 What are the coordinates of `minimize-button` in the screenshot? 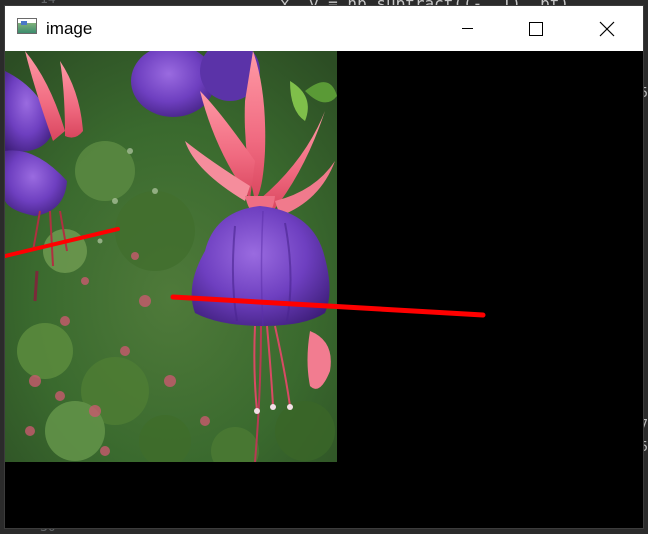 It's located at (467, 28).